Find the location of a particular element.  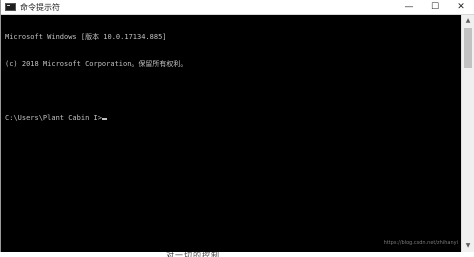

scroll-down-arrow-icon: ▼ is located at coordinates (468, 246).